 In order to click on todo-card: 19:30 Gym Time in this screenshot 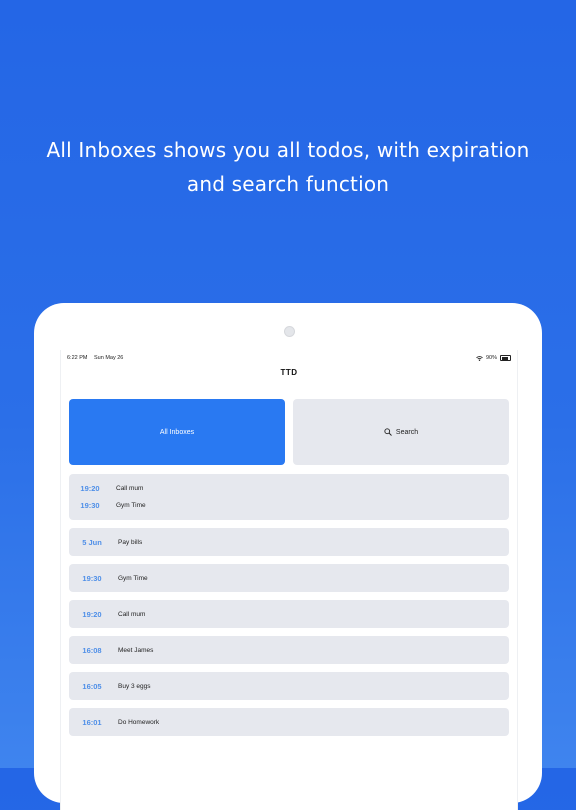, I will do `click(289, 578)`.